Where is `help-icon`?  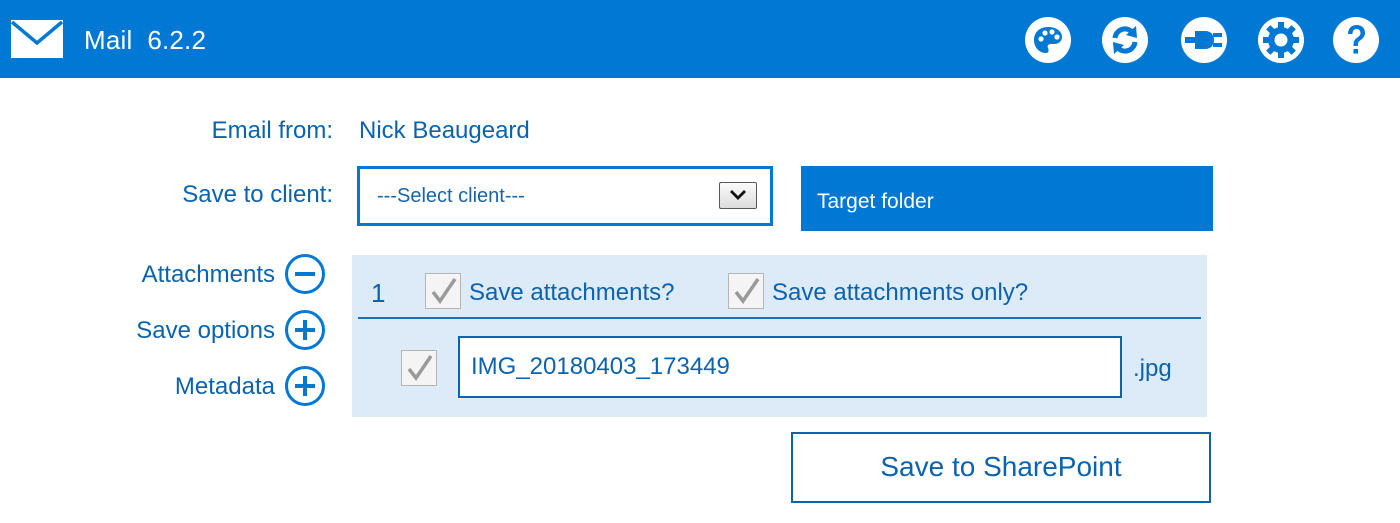 help-icon is located at coordinates (1356, 40).